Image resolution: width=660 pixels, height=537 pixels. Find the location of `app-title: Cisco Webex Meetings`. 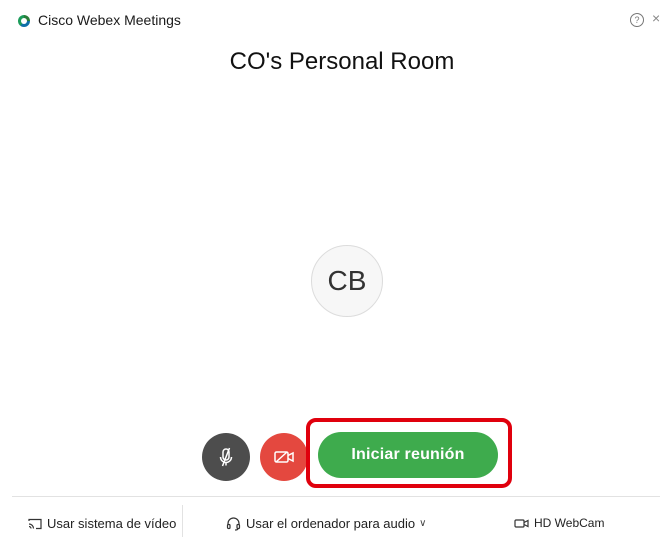

app-title: Cisco Webex Meetings is located at coordinates (109, 20).